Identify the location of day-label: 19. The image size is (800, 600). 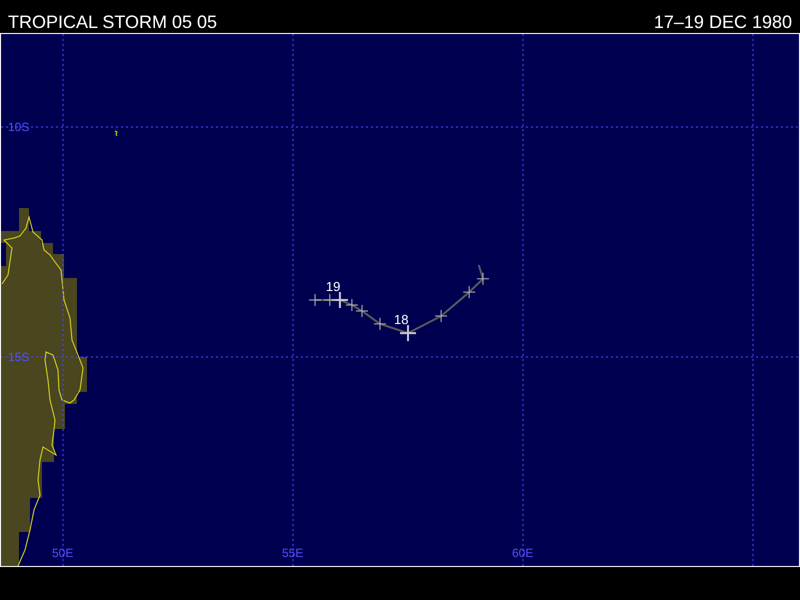
(333, 286).